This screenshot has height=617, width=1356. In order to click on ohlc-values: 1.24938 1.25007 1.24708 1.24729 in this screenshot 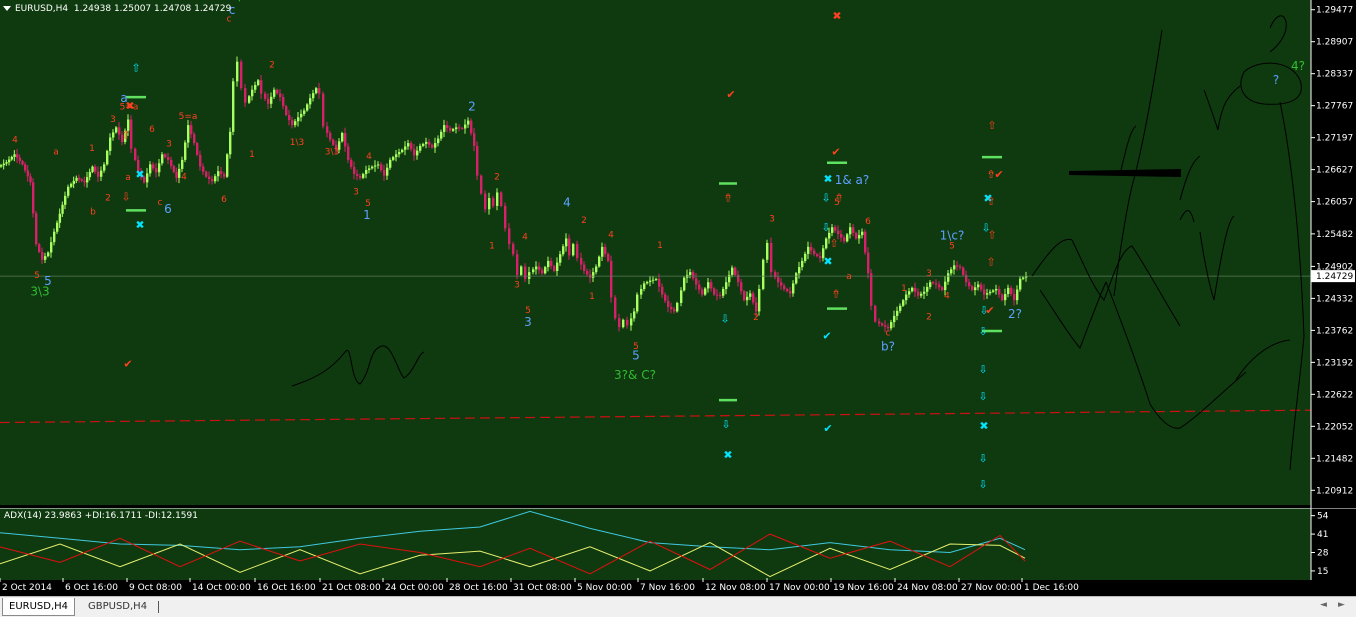, I will do `click(152, 9)`.